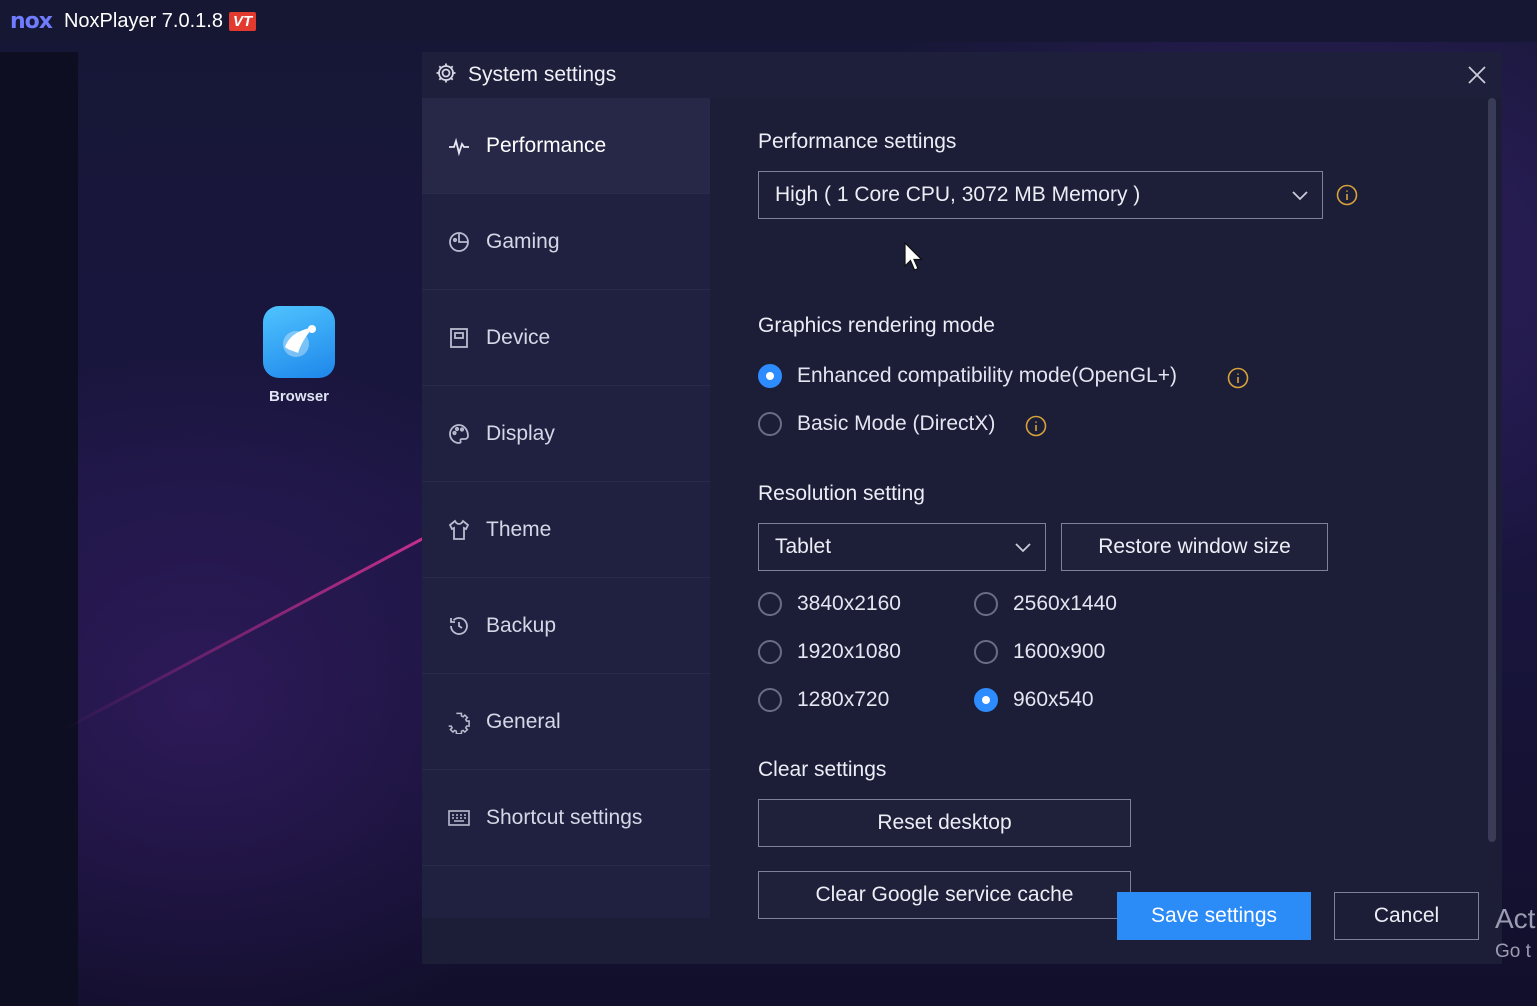 Image resolution: width=1537 pixels, height=1006 pixels. I want to click on graphics-rendering-title: Graphics rendering mode, so click(876, 325).